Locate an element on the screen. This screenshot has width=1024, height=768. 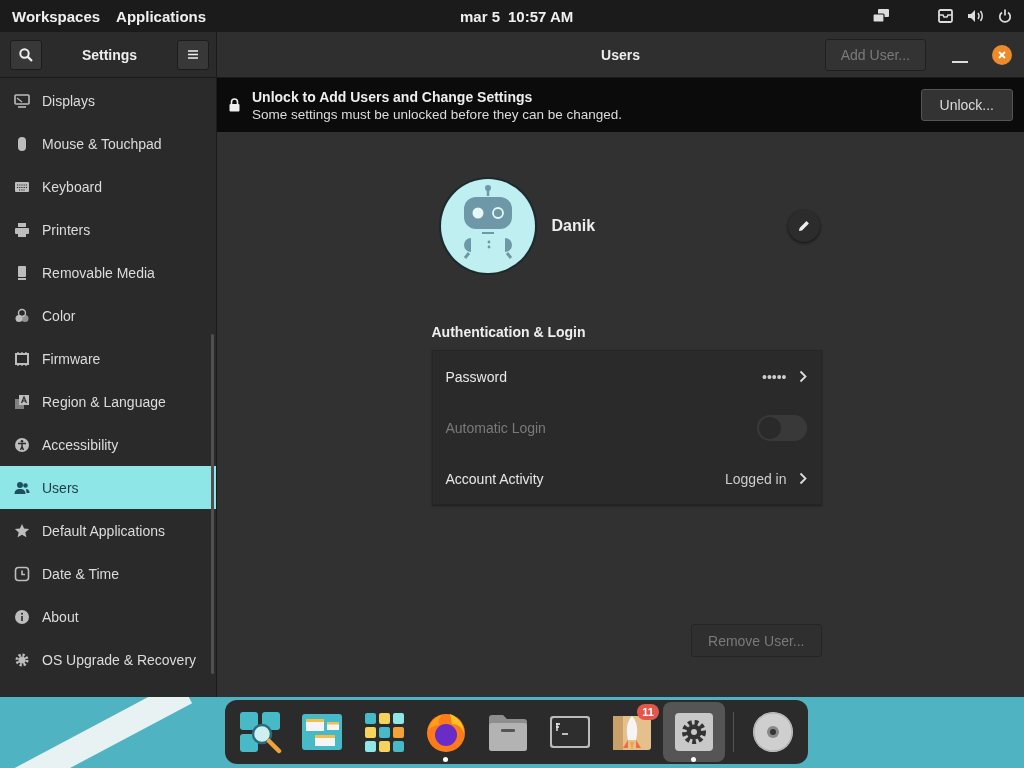
sidebar-item: Keyboard is located at coordinates (108, 186).